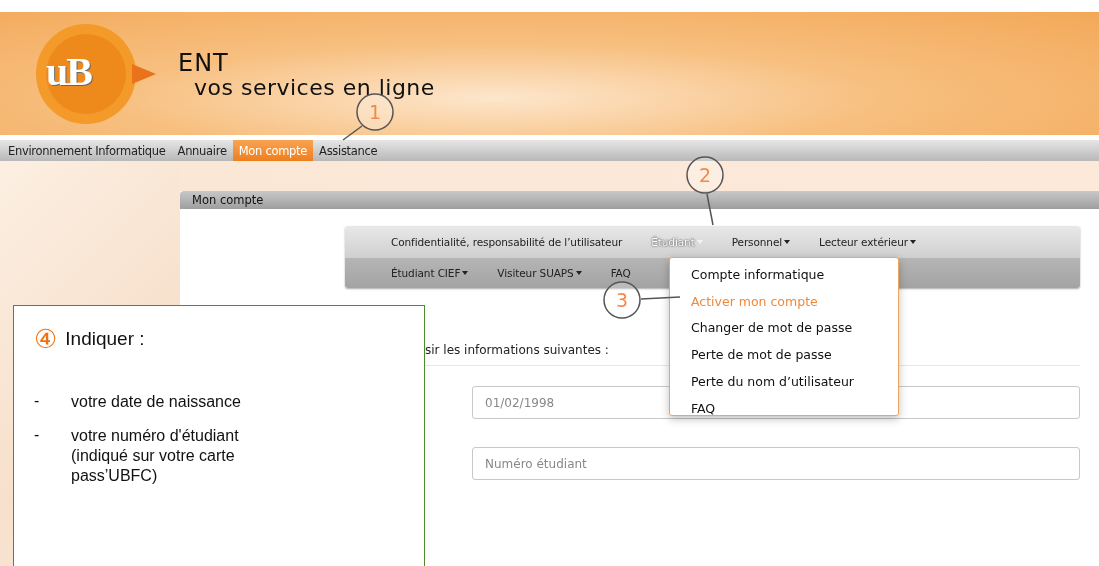  I want to click on menu-item: Compte informatique, so click(794, 275).